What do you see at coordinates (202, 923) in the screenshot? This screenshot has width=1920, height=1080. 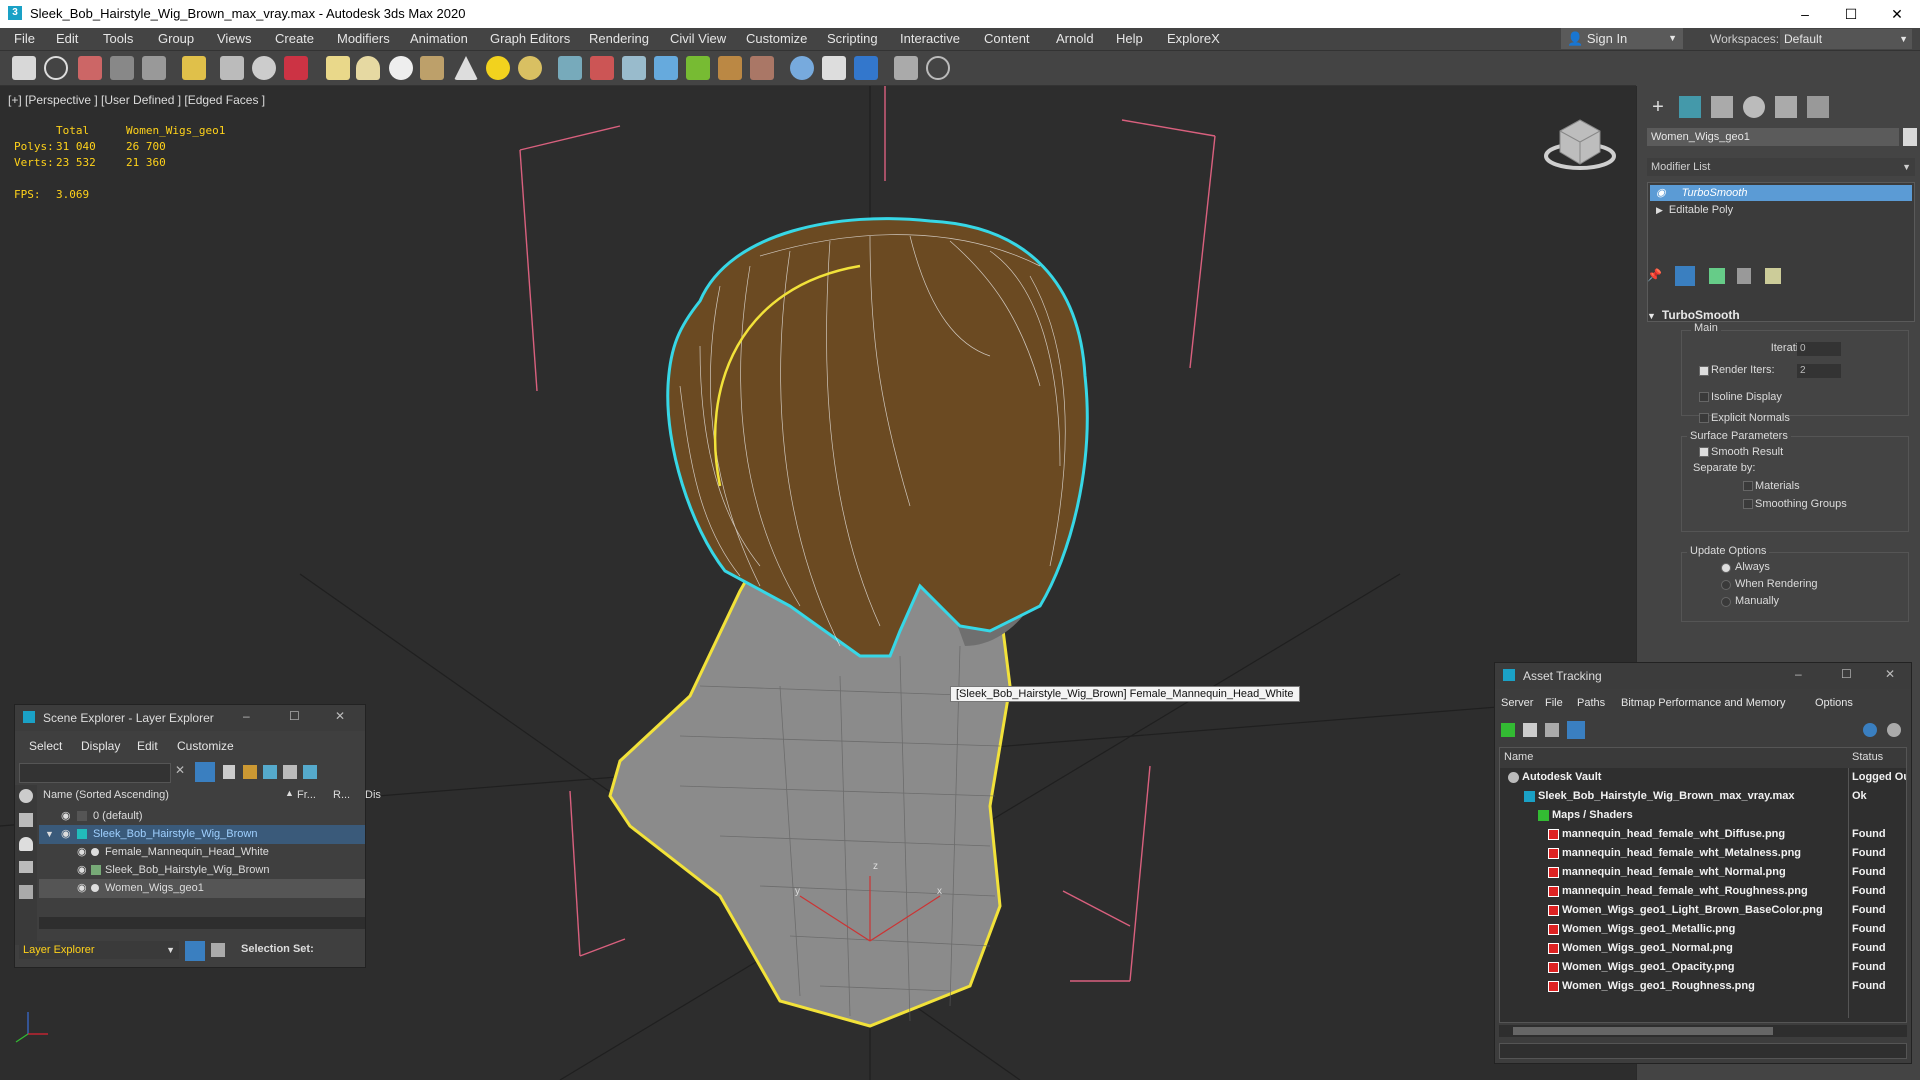 I see `horizontal-scrollbar` at bounding box center [202, 923].